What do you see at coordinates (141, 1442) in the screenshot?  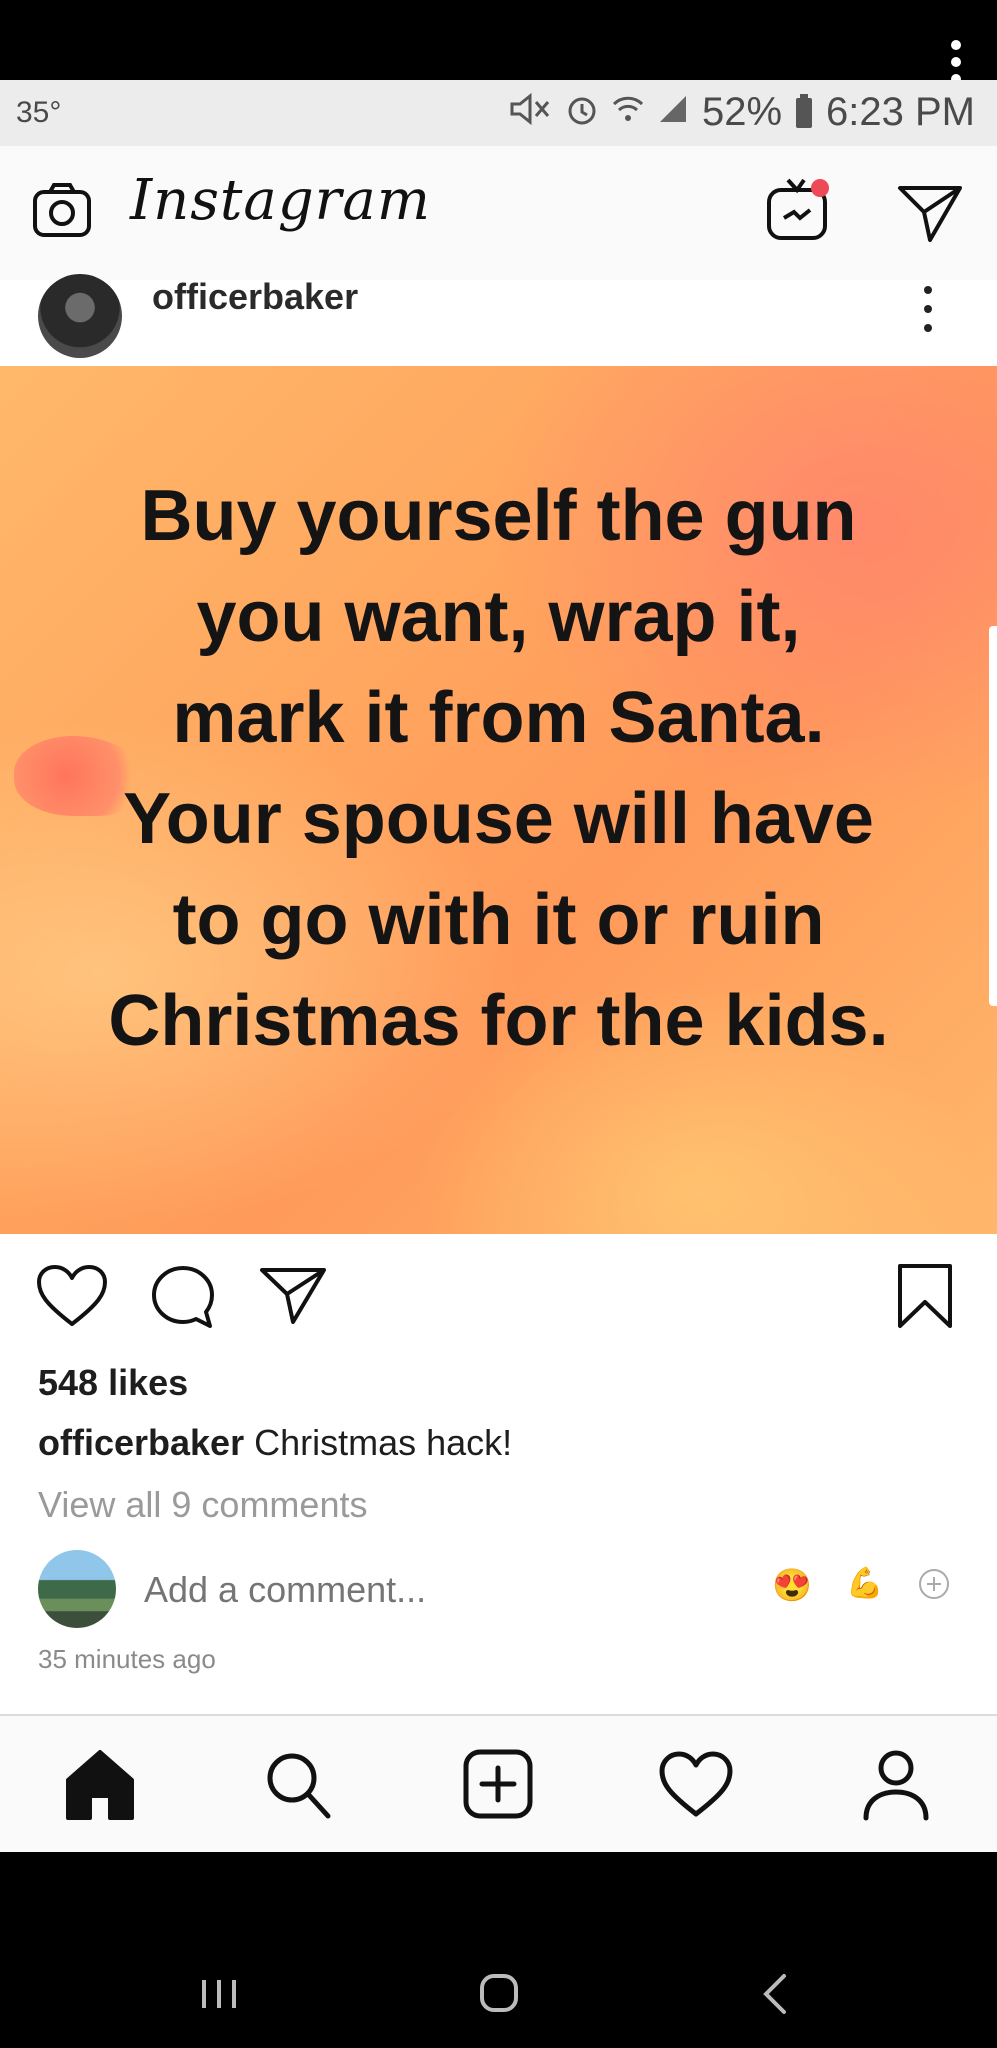 I see `caption-username: officerbaker` at bounding box center [141, 1442].